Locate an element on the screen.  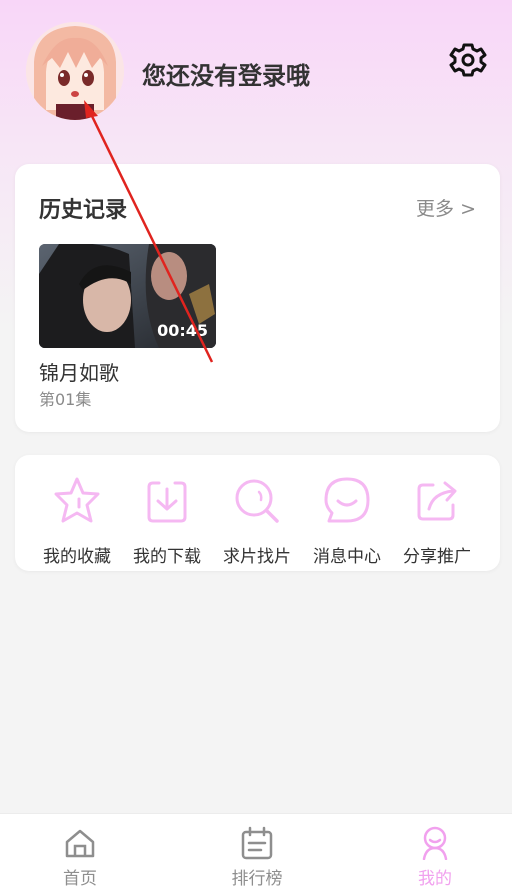
calendar-icon is located at coordinates (257, 843).